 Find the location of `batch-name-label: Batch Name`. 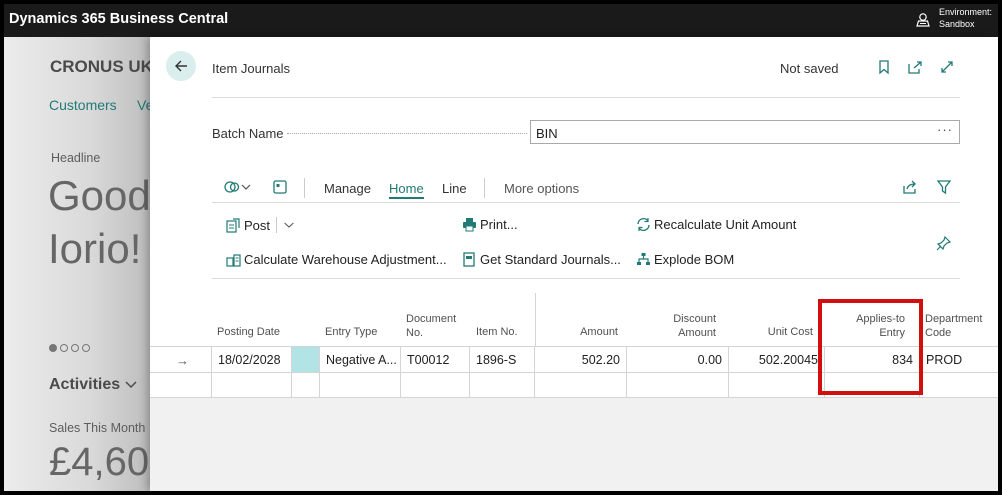

batch-name-label: Batch Name is located at coordinates (248, 133).